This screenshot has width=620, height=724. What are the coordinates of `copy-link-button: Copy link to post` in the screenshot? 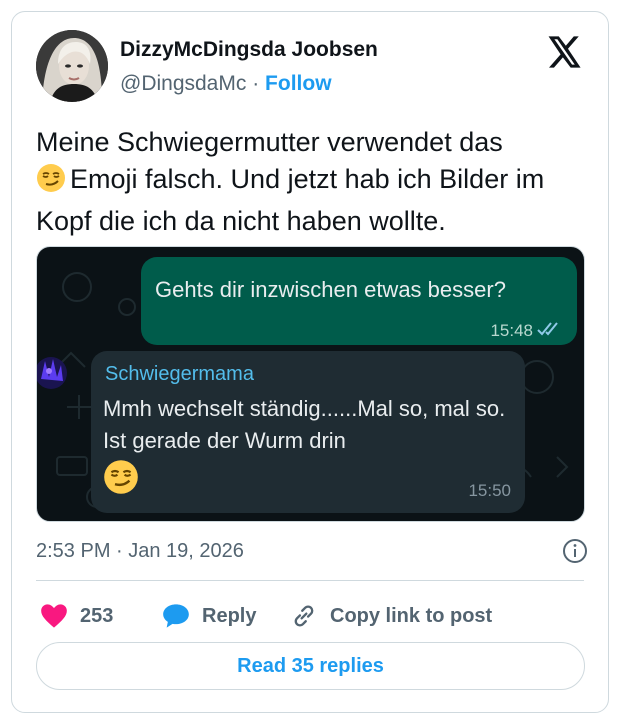 It's located at (391, 616).